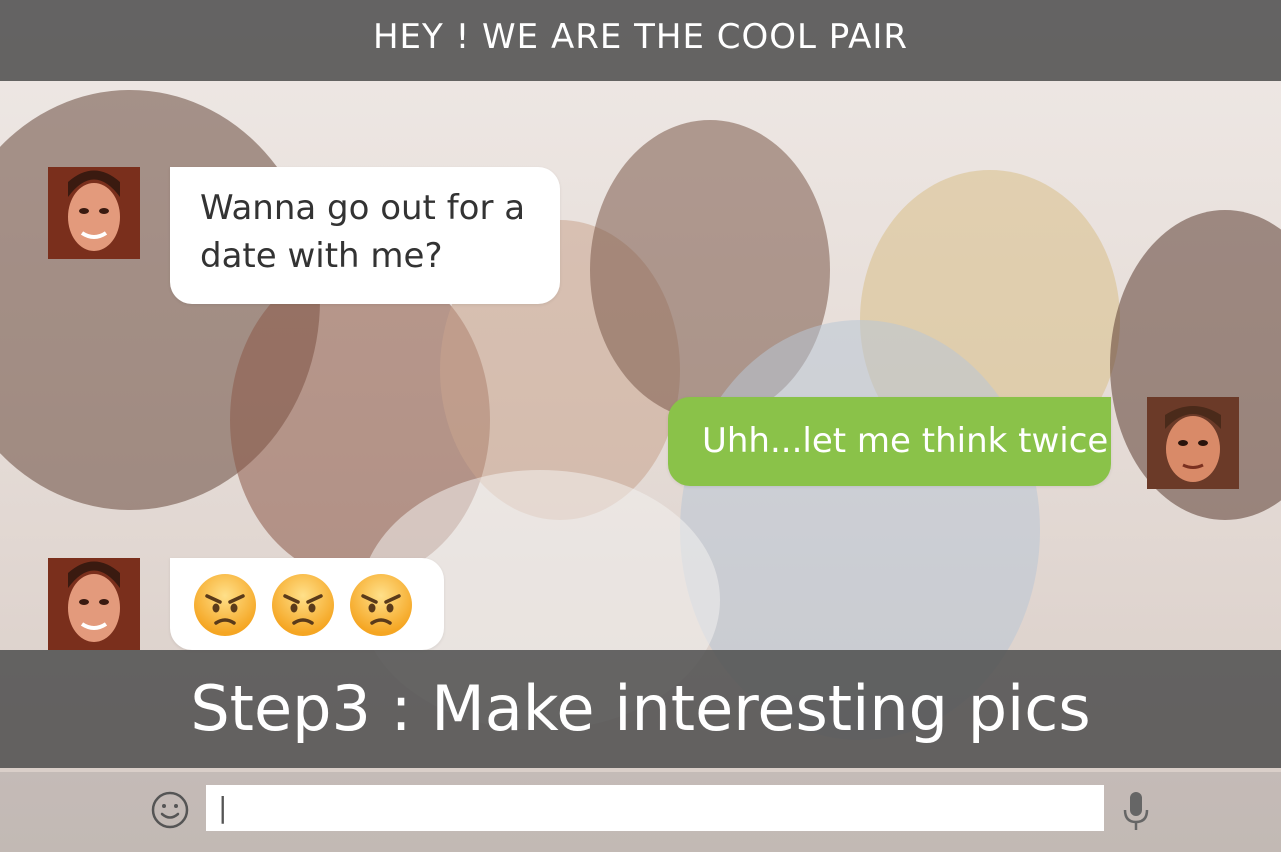 The width and height of the screenshot is (1281, 852). I want to click on message-bubble-outgoing: Uhh...let me think twice, so click(889, 441).